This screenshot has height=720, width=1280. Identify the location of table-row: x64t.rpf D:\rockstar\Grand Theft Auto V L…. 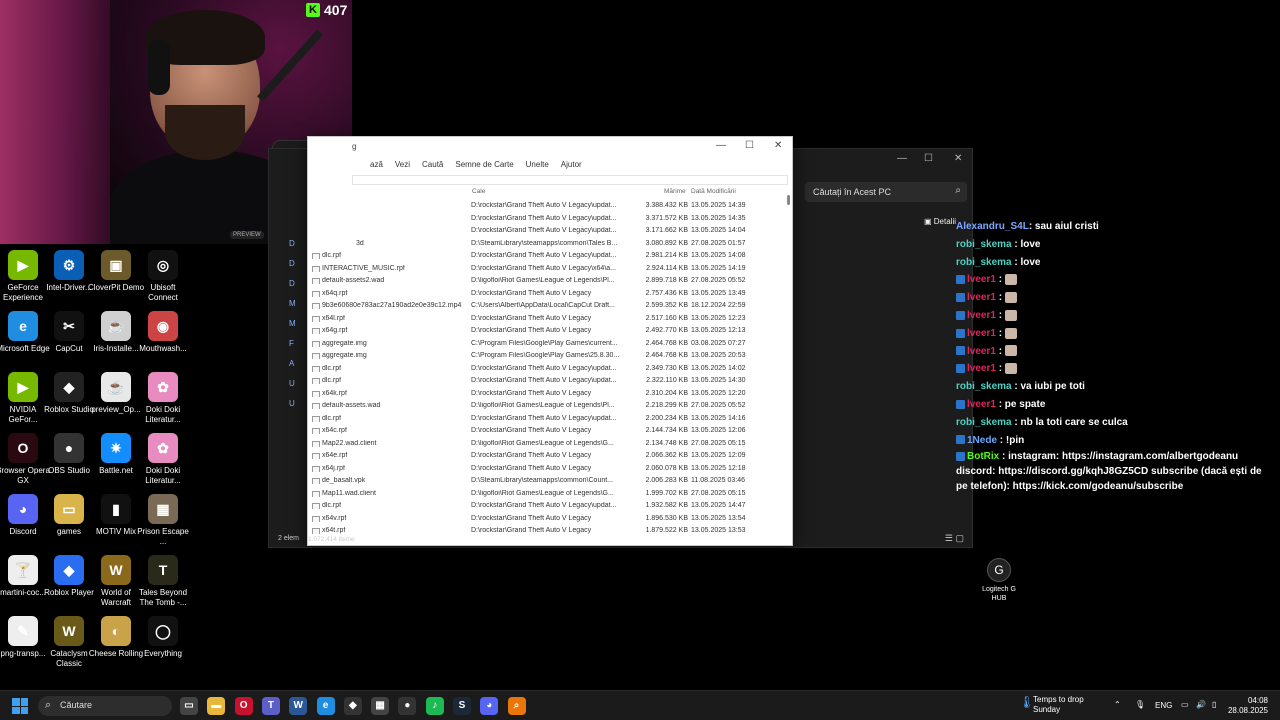
(546, 531).